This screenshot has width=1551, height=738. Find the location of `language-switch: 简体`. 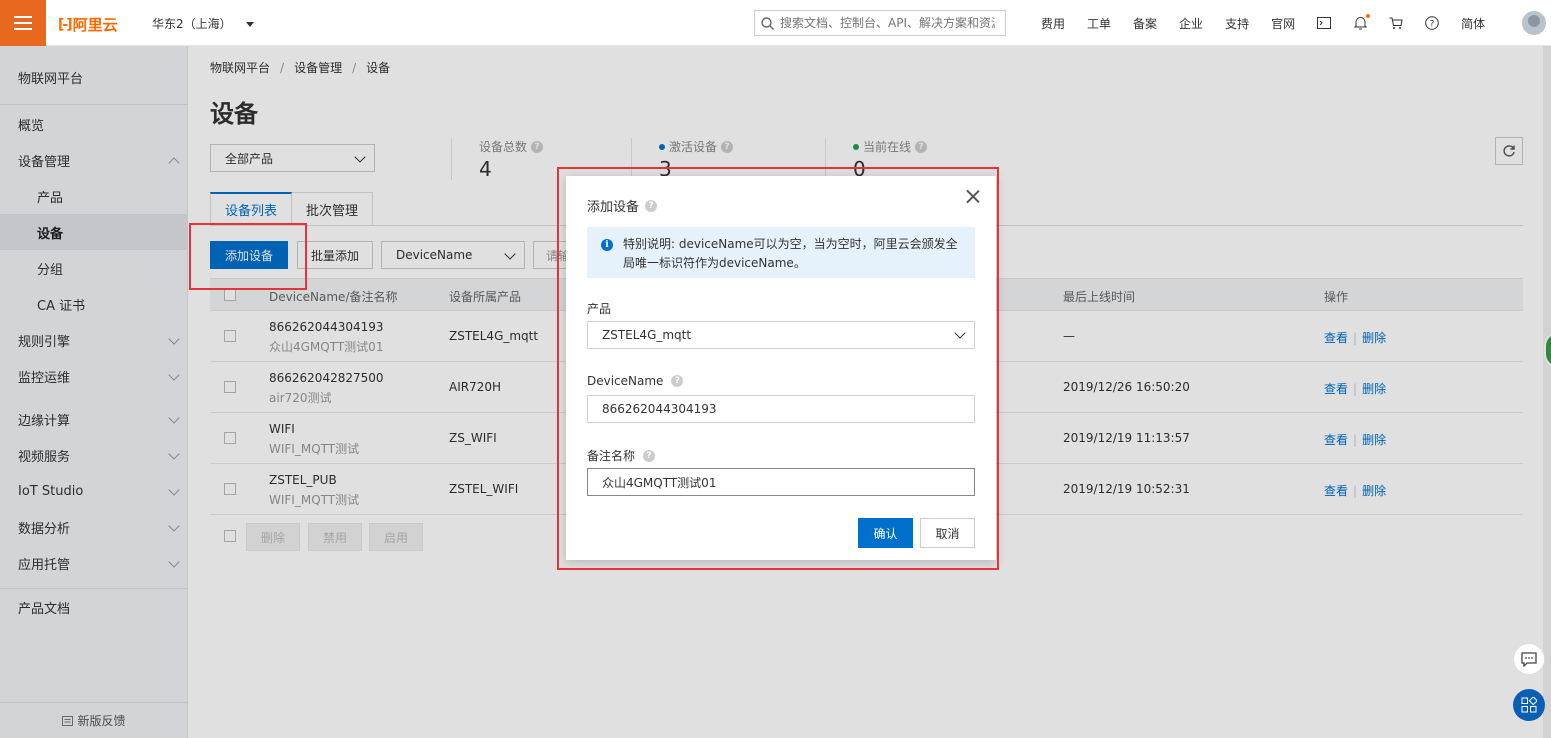

language-switch: 简体 is located at coordinates (1473, 23).